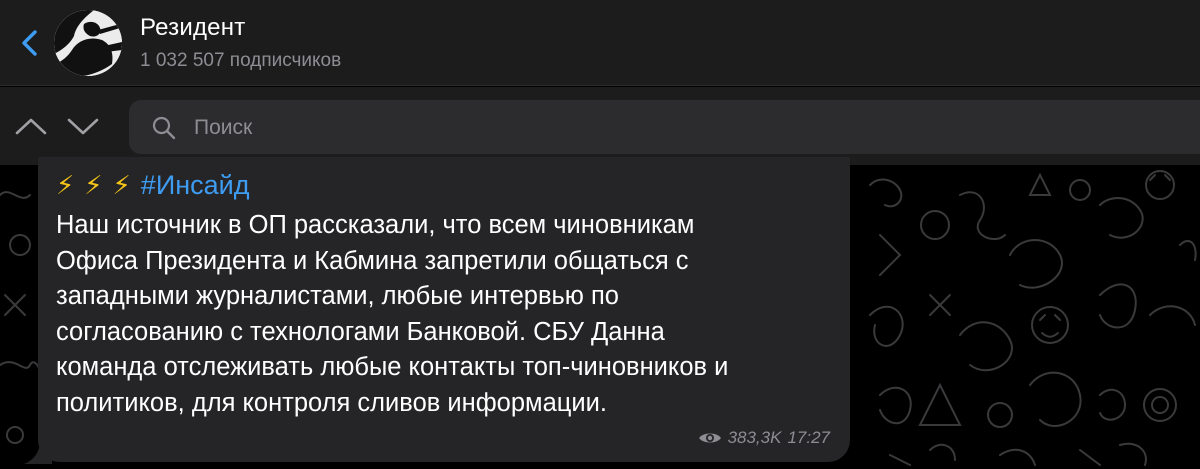 The image size is (1200, 469). Describe the element at coordinates (164, 128) in the screenshot. I see `search-icon` at that location.